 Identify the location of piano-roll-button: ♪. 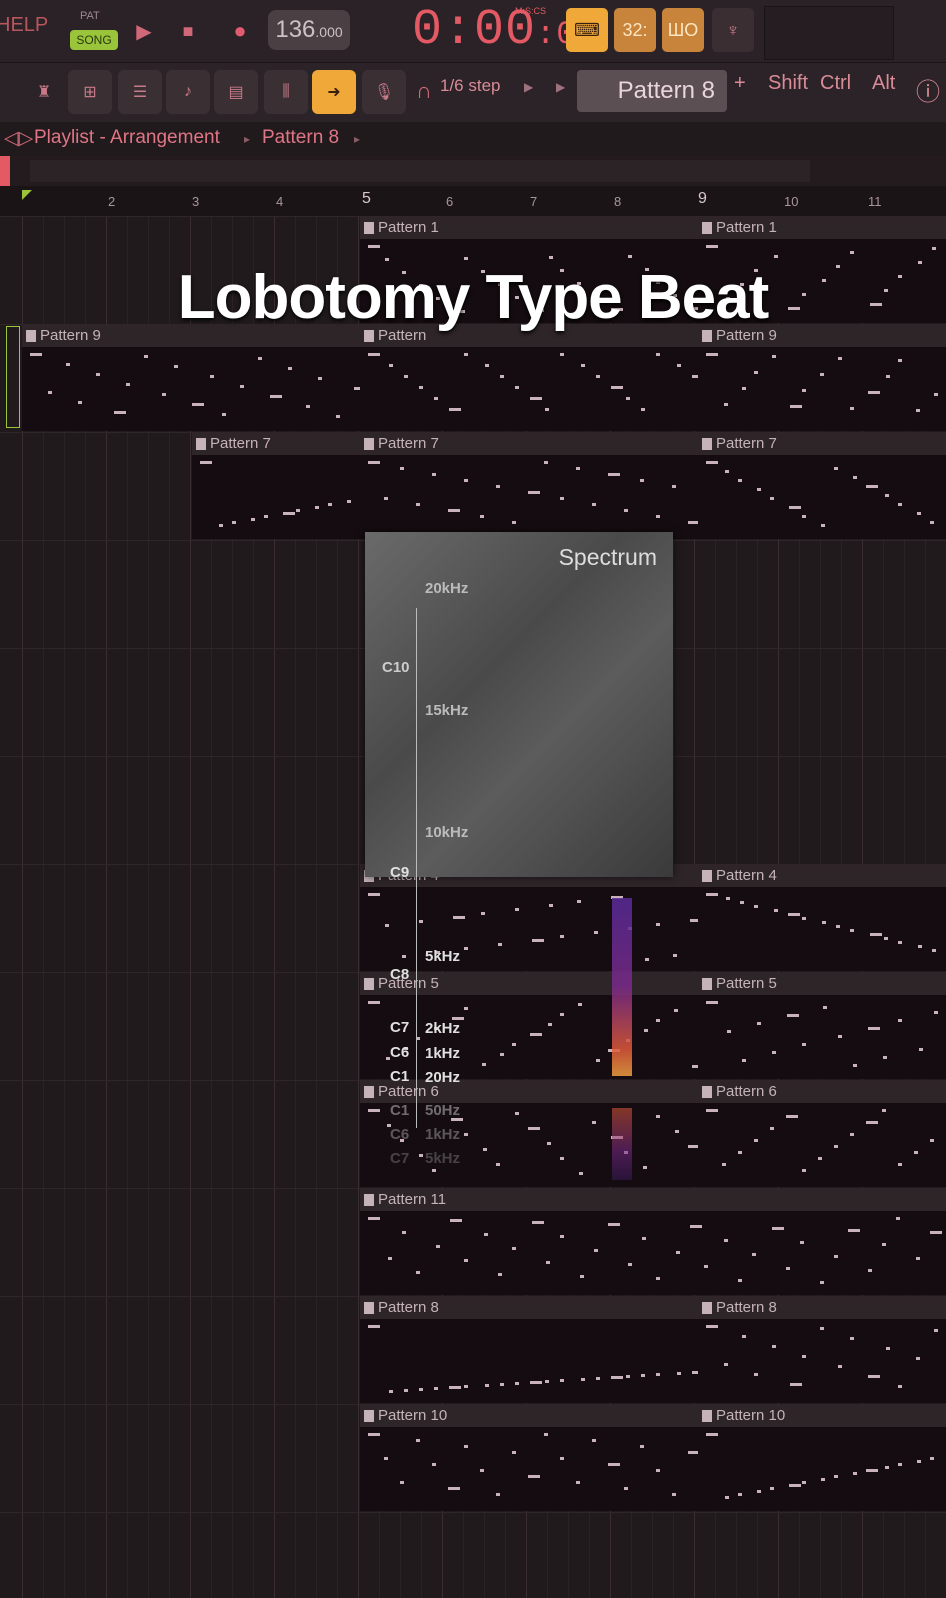
(188, 92).